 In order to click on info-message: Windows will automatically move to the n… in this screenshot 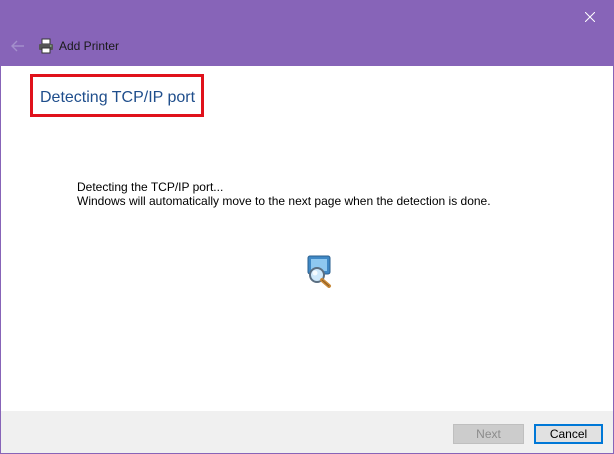, I will do `click(284, 201)`.